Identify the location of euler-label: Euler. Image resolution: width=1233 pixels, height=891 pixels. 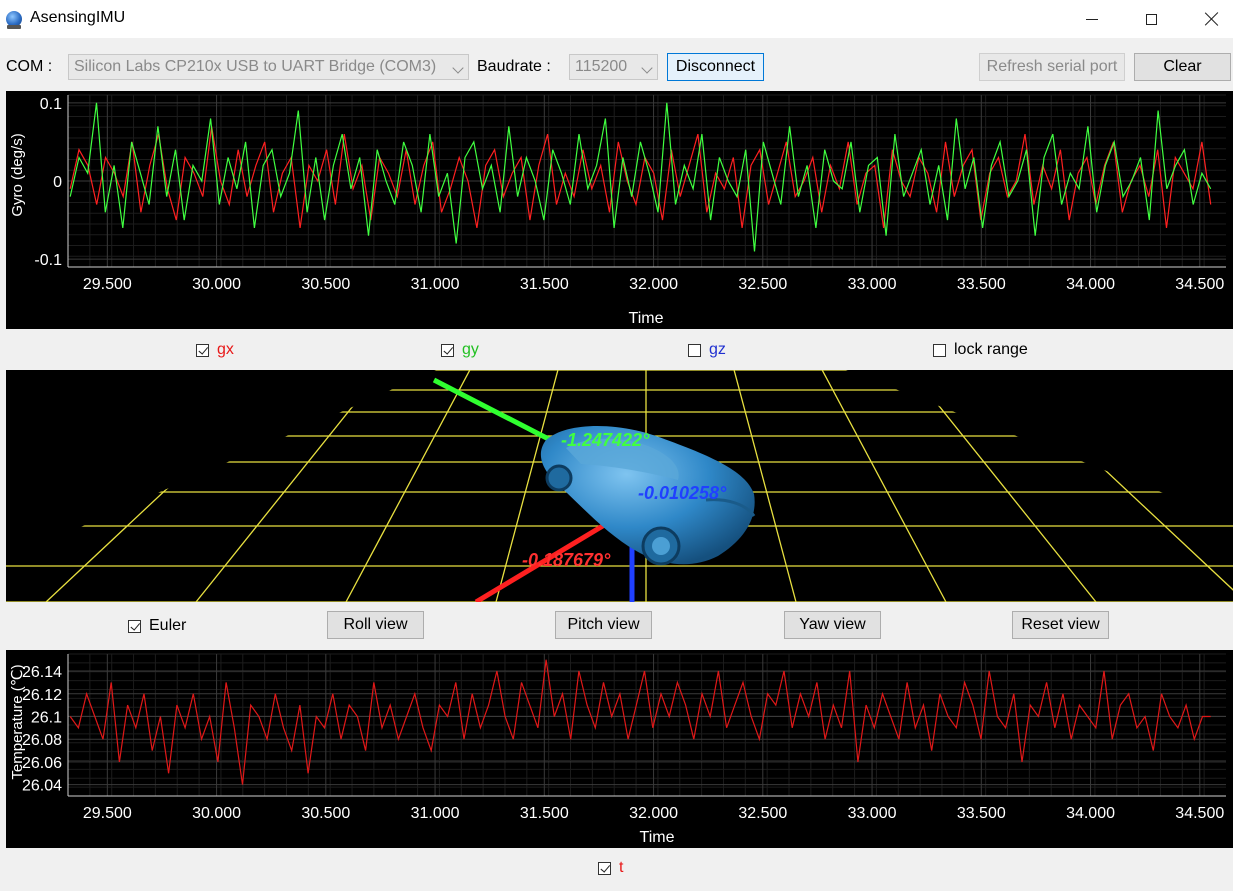
(168, 625).